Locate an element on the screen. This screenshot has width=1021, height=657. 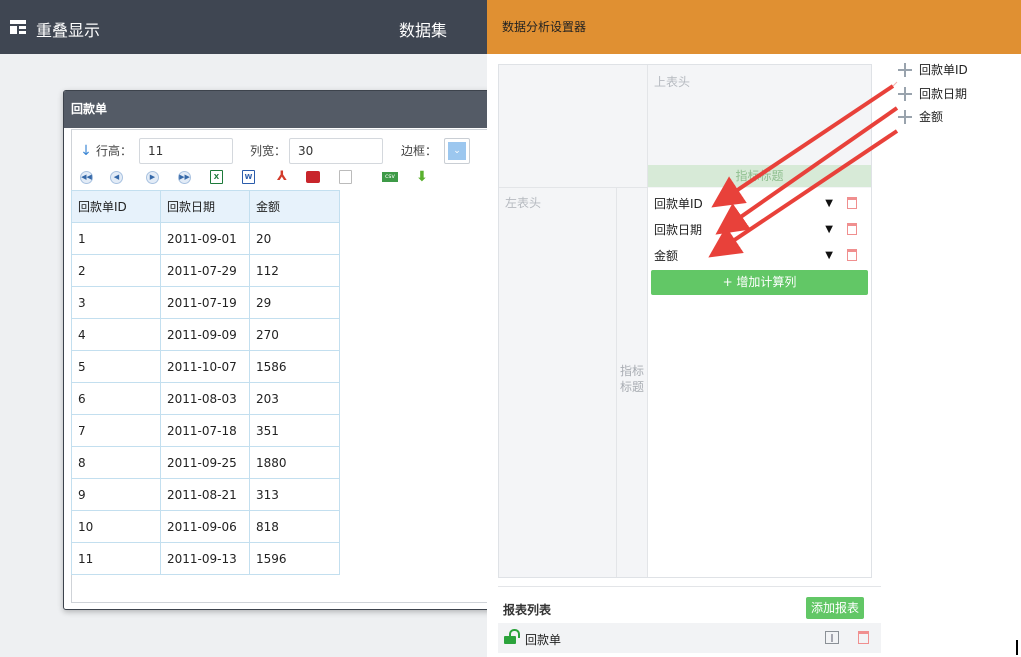
left-metric-cell: 指标标题 is located at coordinates (632, 382).